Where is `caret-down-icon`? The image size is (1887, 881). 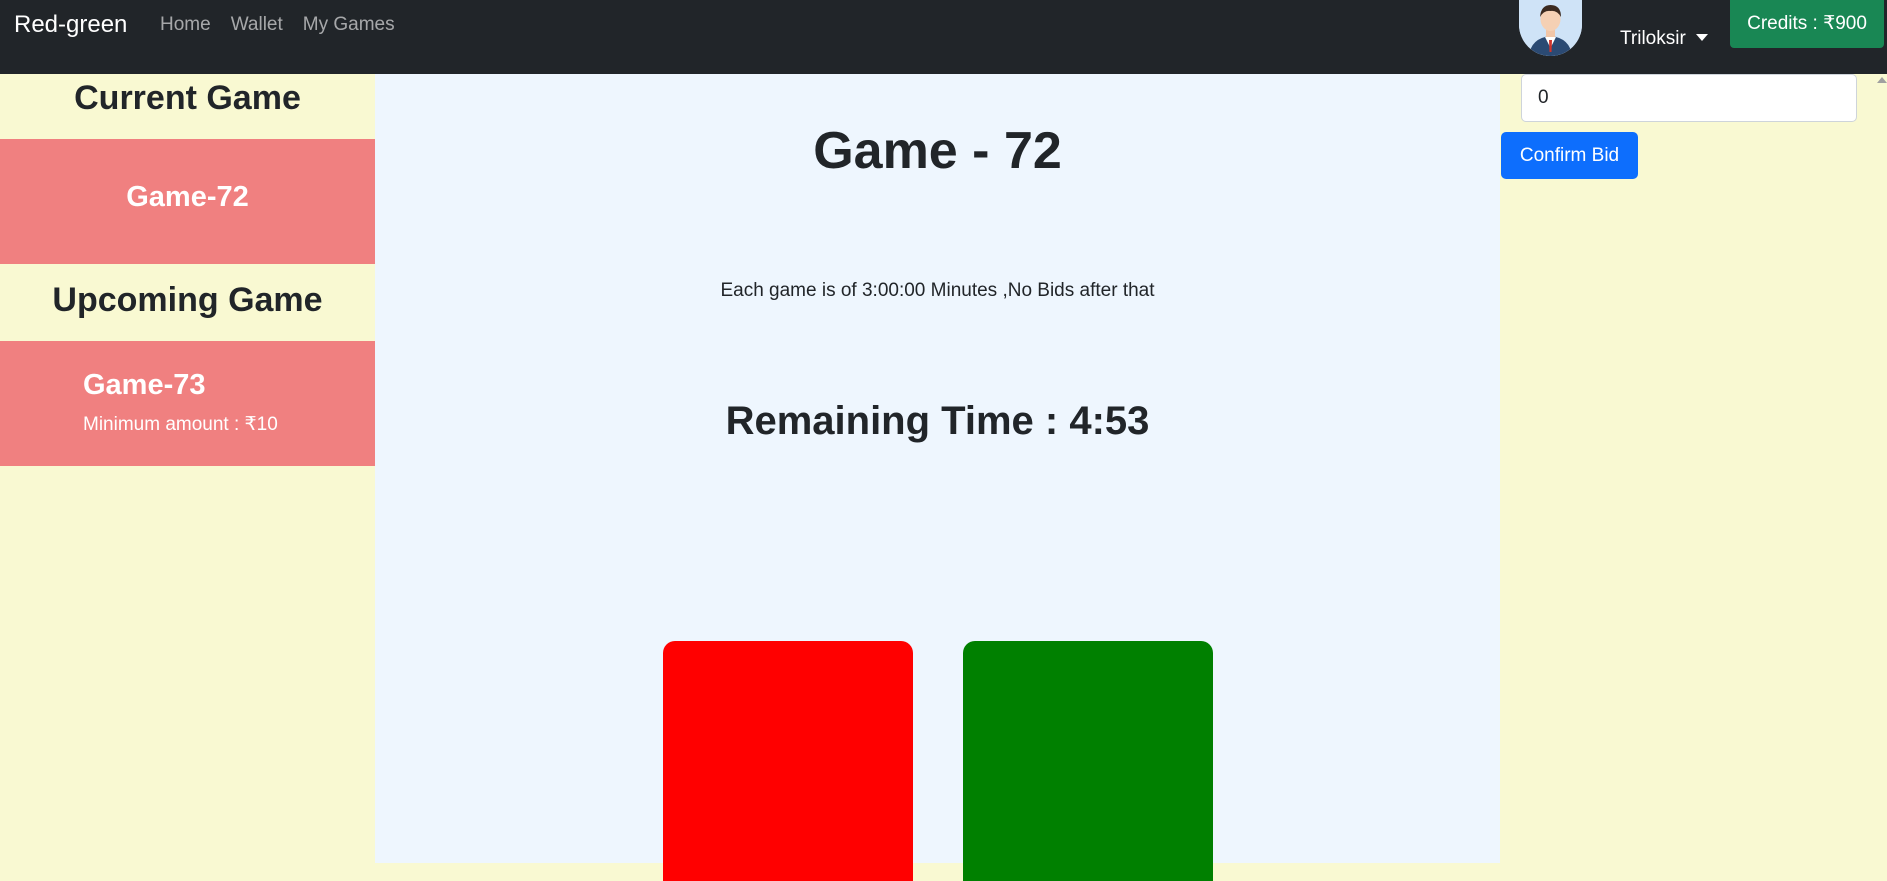 caret-down-icon is located at coordinates (1701, 37).